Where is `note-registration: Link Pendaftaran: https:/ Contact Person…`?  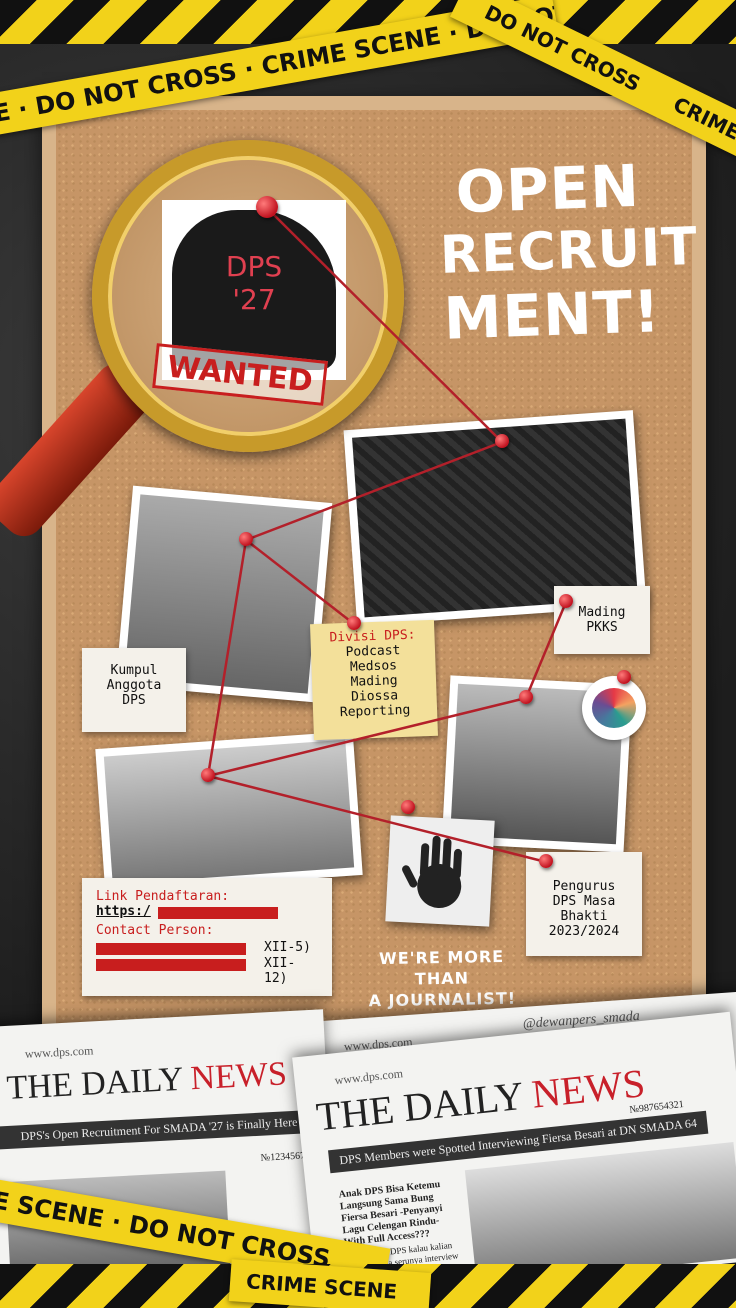 note-registration: Link Pendaftaran: https:/ Contact Person… is located at coordinates (207, 937).